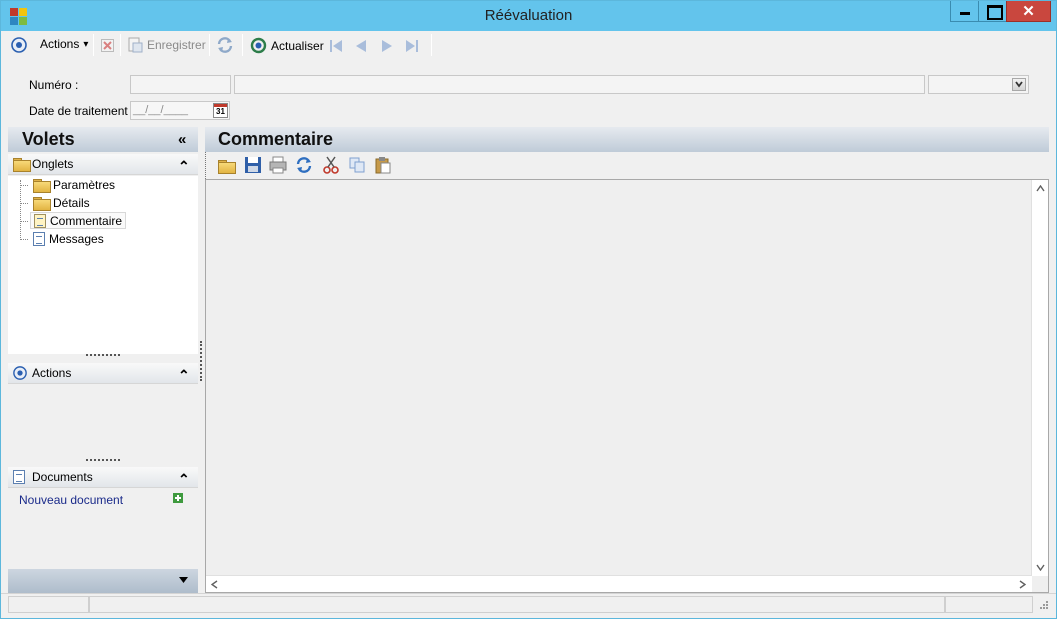 The image size is (1057, 619). I want to click on scroll-left-icon, so click(214, 584).